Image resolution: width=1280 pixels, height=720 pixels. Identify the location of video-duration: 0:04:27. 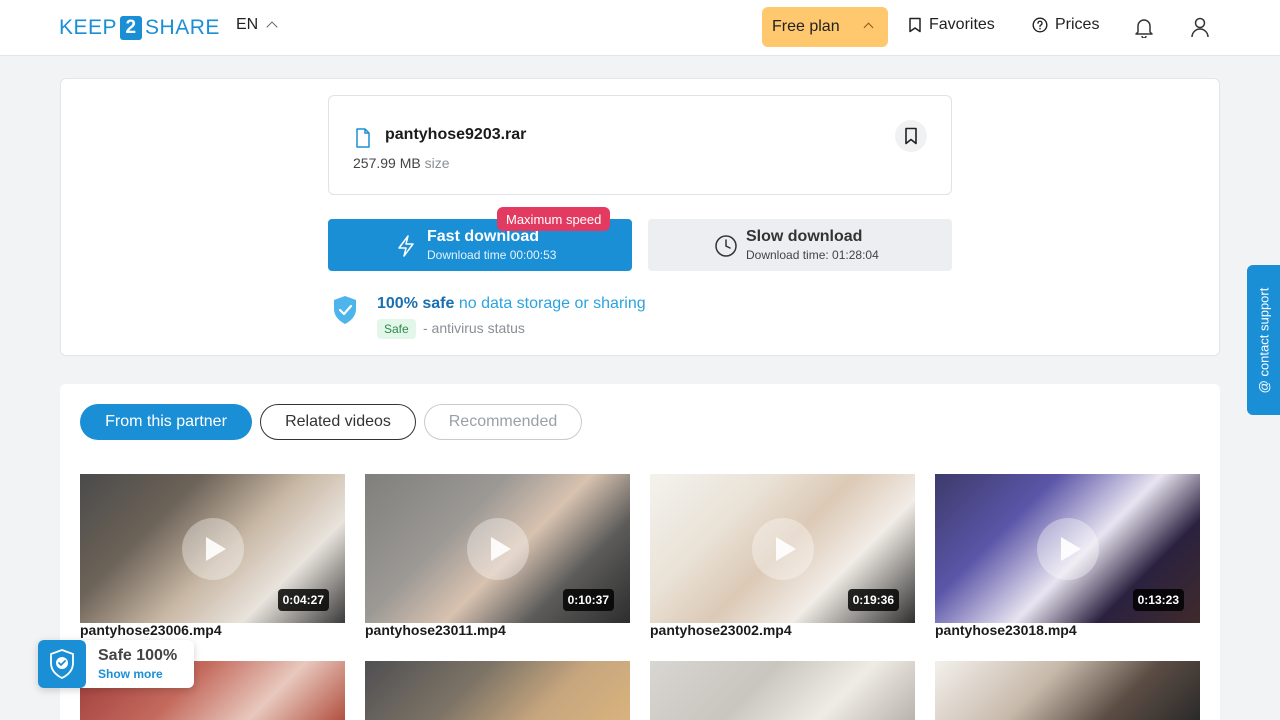
(303, 600).